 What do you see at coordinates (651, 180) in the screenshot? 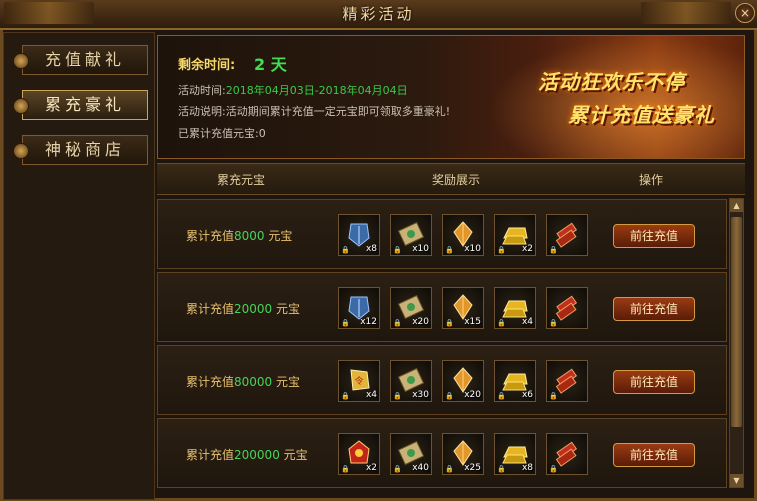
I see `header-action: 操作` at bounding box center [651, 180].